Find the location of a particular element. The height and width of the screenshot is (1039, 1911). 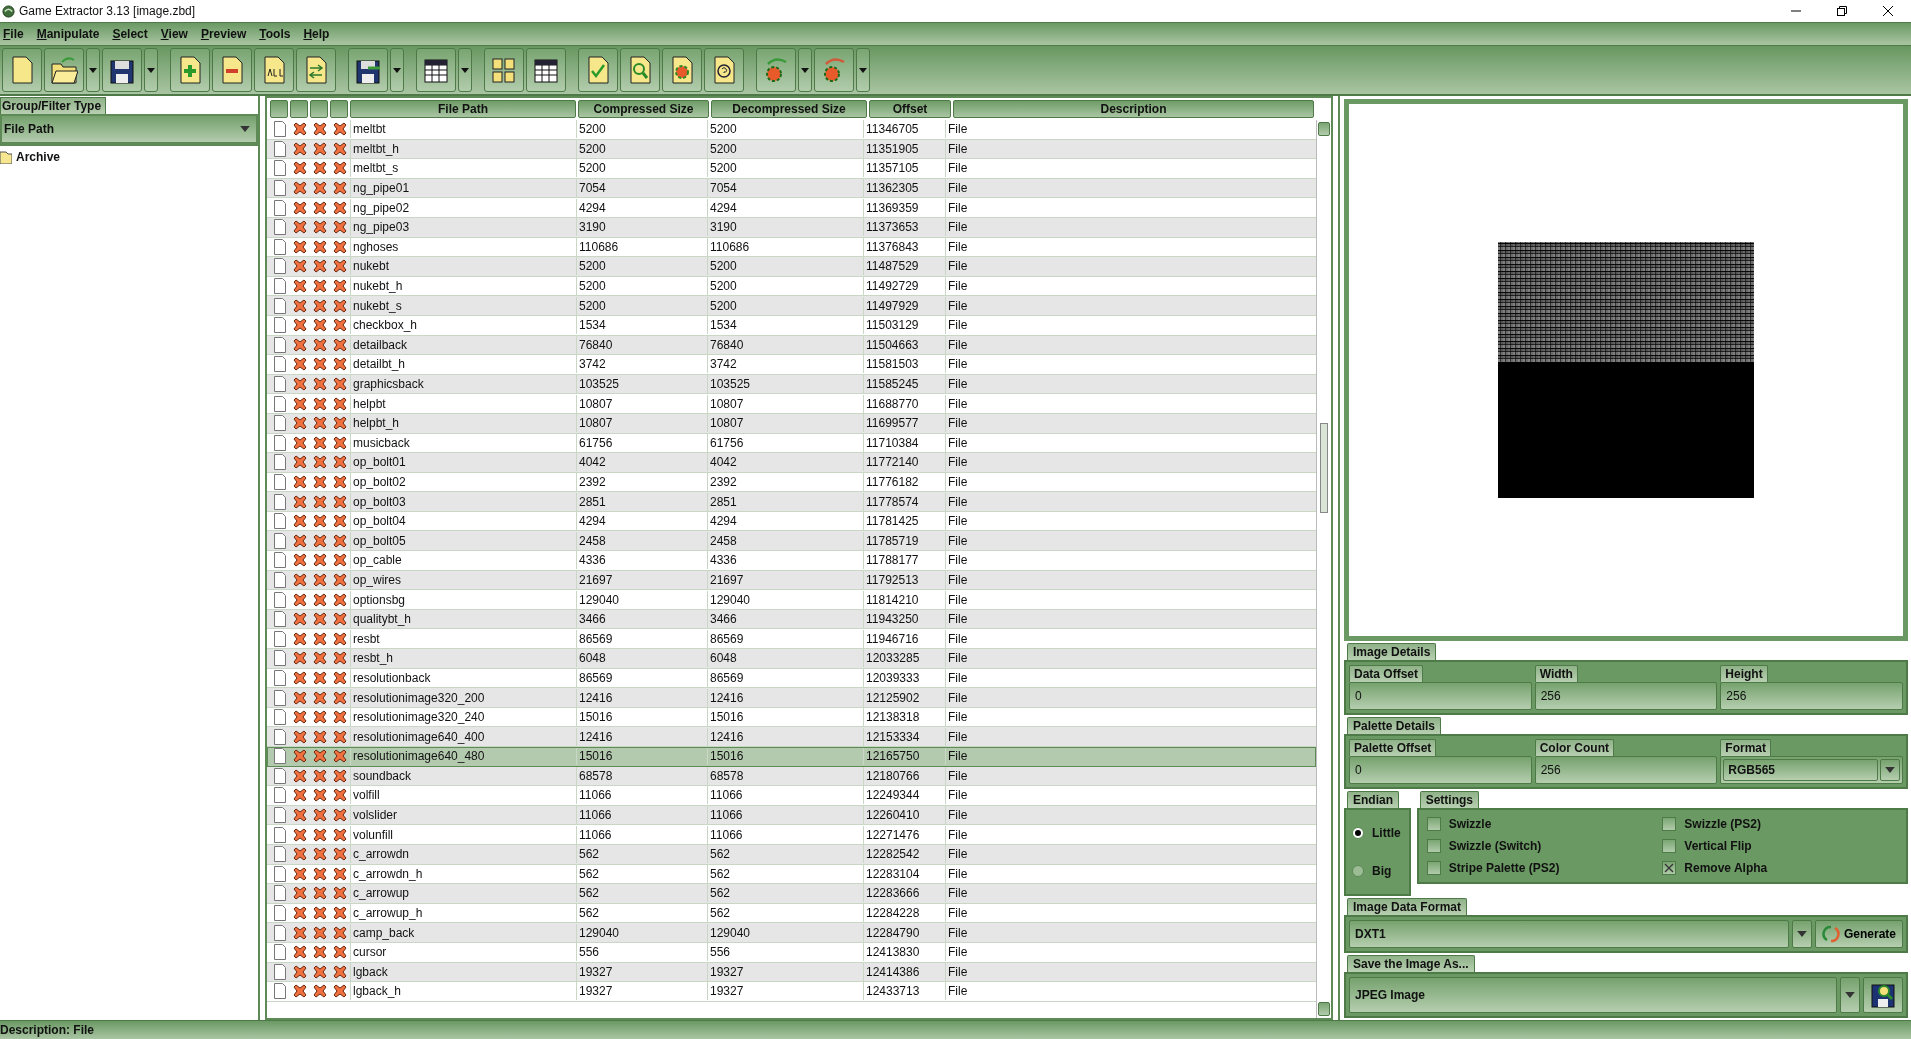

table-row: ng_pipe03 3190 3190 11373653 File is located at coordinates (791, 227).